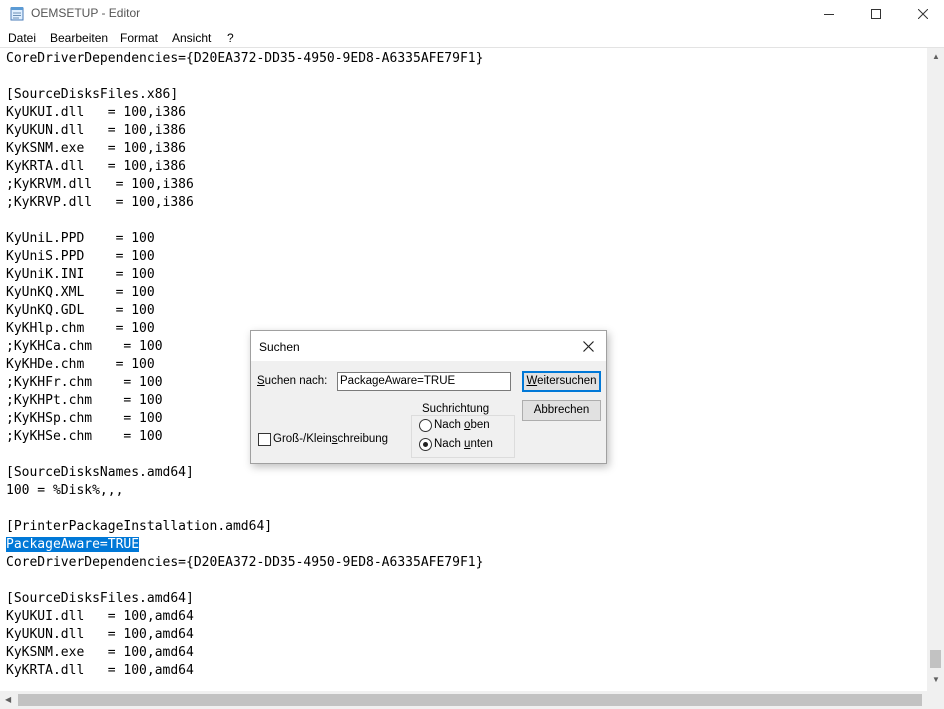 The image size is (944, 709). What do you see at coordinates (462, 425) in the screenshot?
I see `direction-up-label: Nach oben` at bounding box center [462, 425].